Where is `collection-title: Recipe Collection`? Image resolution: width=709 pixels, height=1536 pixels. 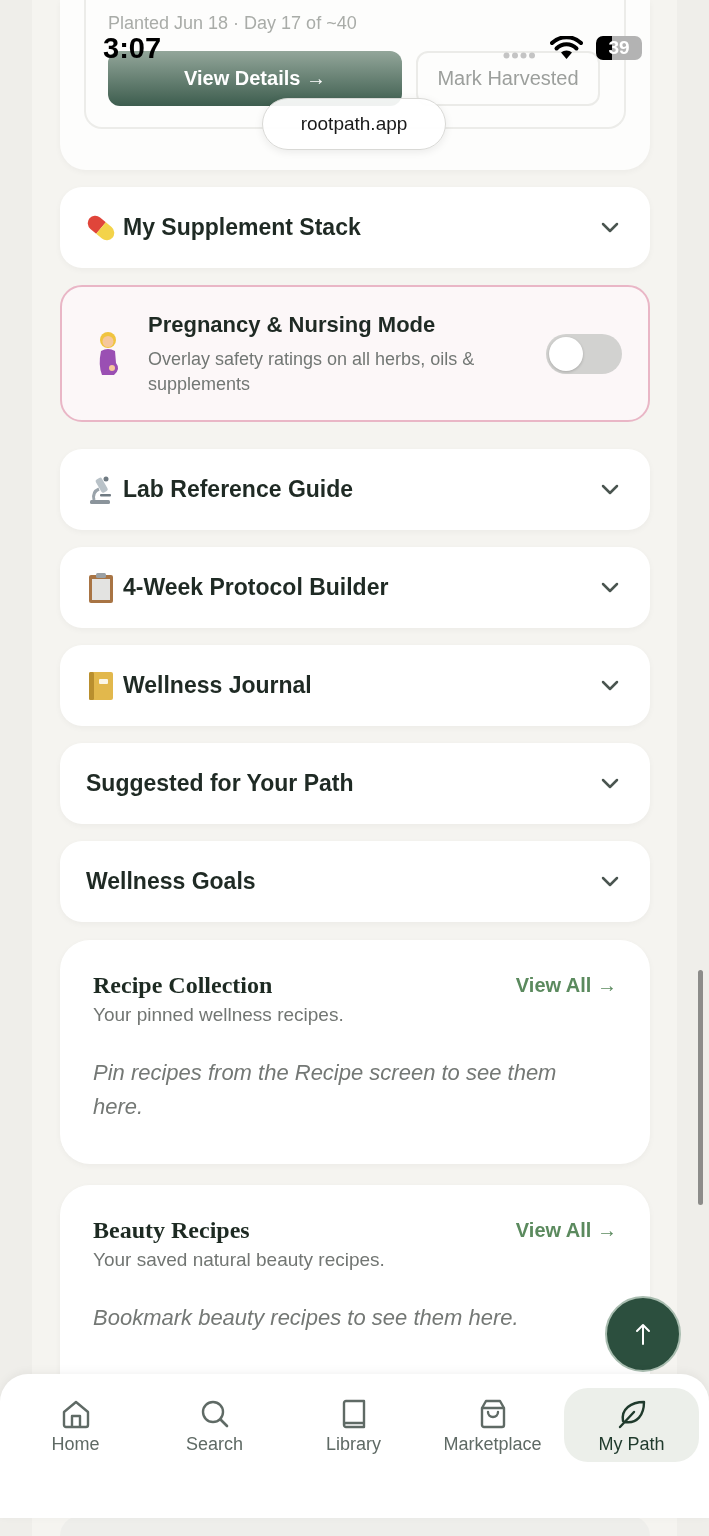
collection-title: Recipe Collection is located at coordinates (183, 985).